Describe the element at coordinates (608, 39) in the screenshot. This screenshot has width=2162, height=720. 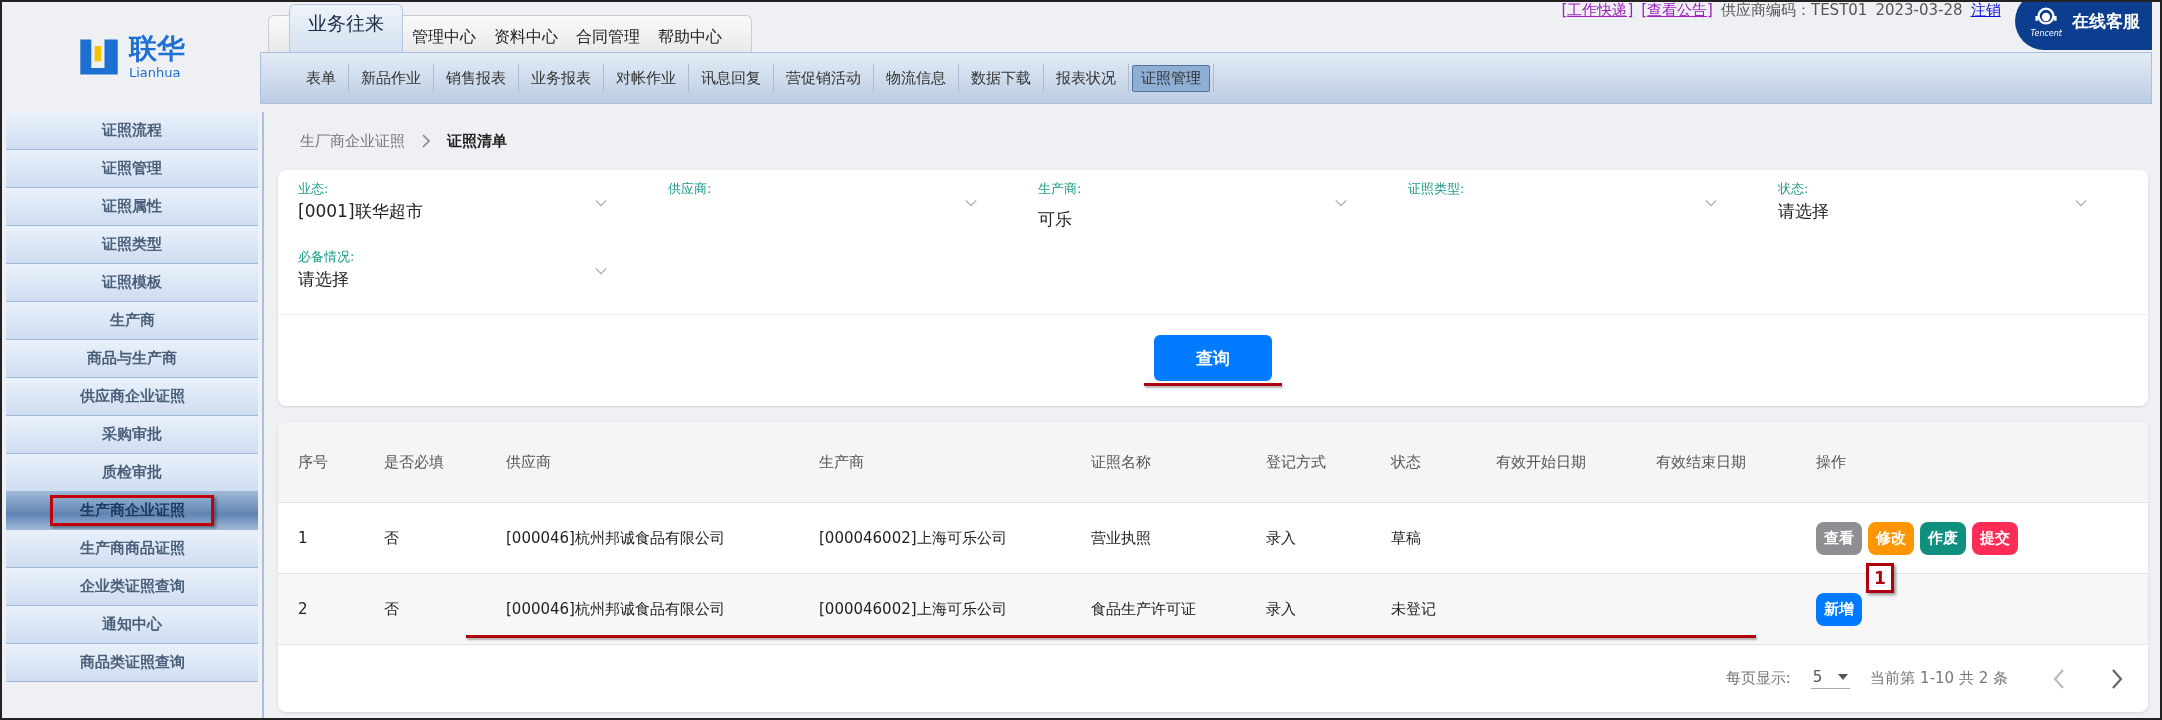
I see `main-tab: 合同管理` at that location.